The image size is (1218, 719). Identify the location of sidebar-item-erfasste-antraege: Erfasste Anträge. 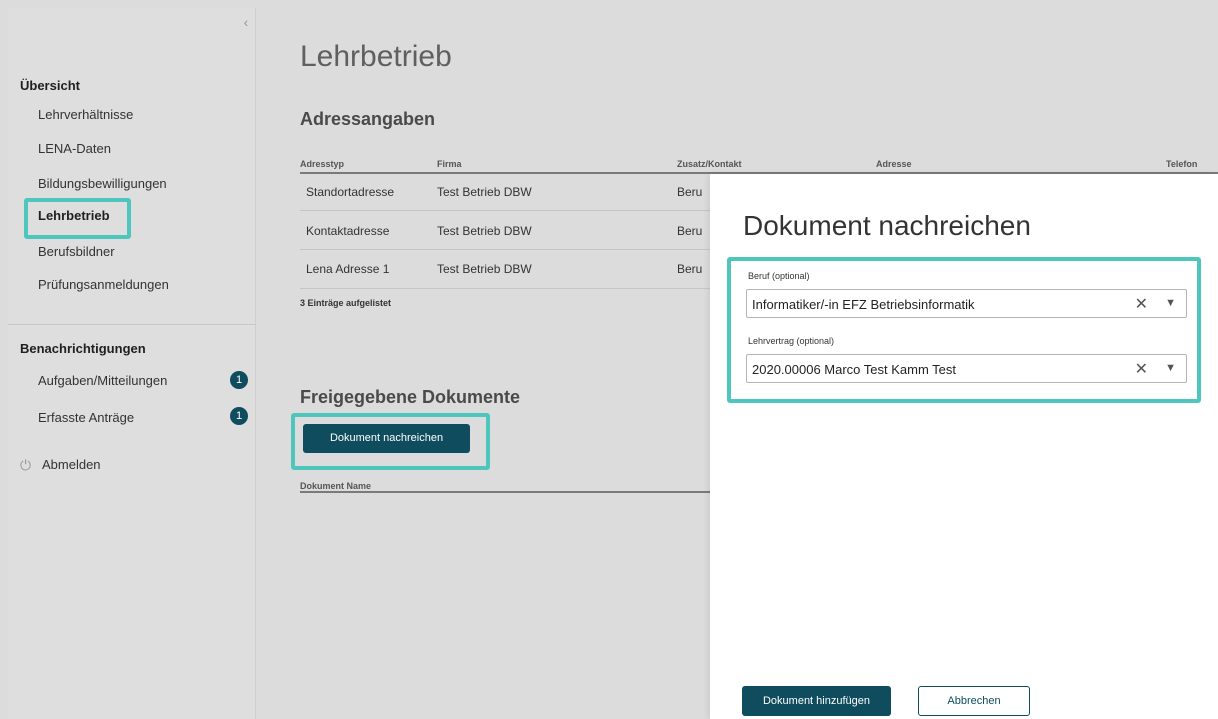
(86, 417).